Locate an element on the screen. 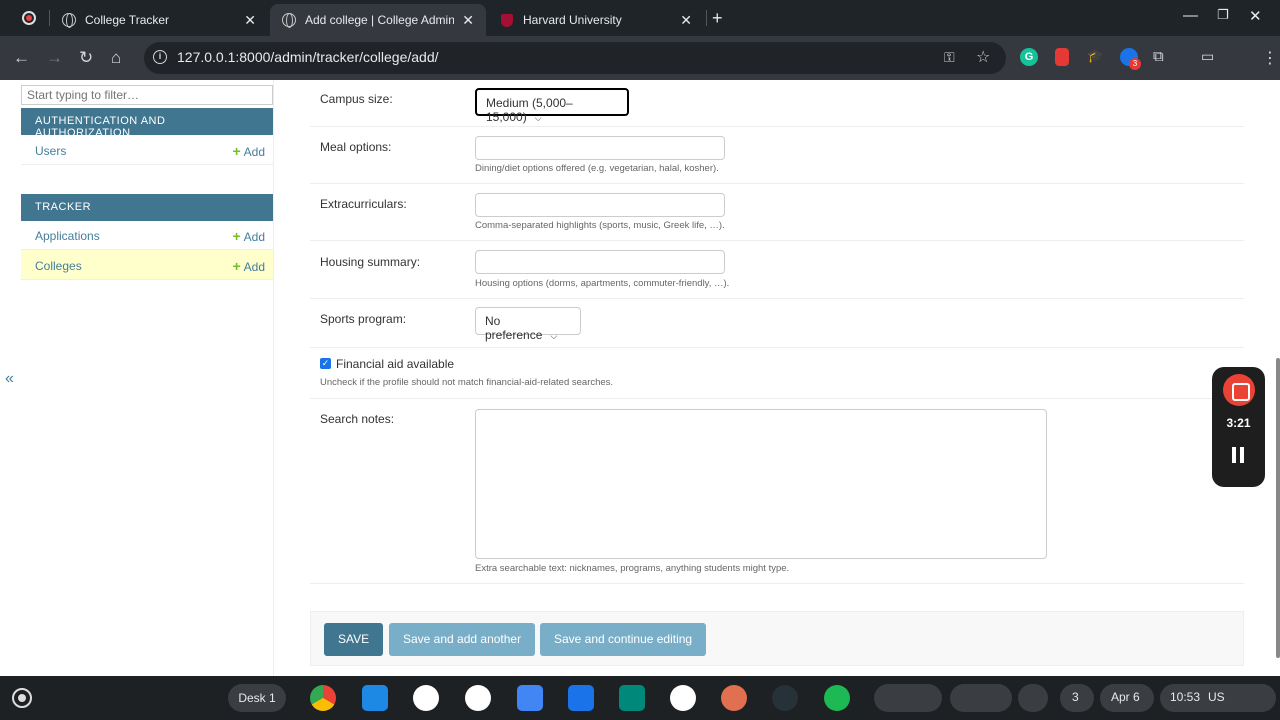  bookmark-star-icon: ☆ is located at coordinates (983, 57).